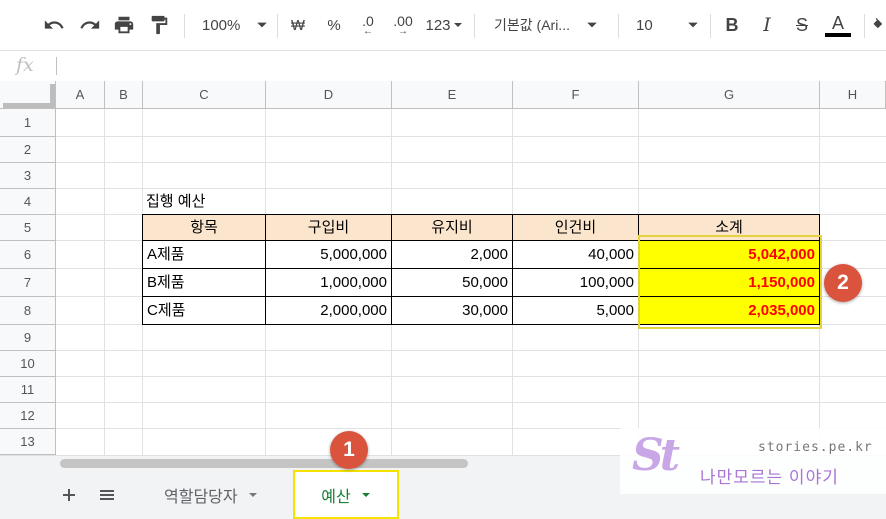 The width and height of the screenshot is (886, 519). What do you see at coordinates (124, 95) in the screenshot?
I see `column-header-b: B` at bounding box center [124, 95].